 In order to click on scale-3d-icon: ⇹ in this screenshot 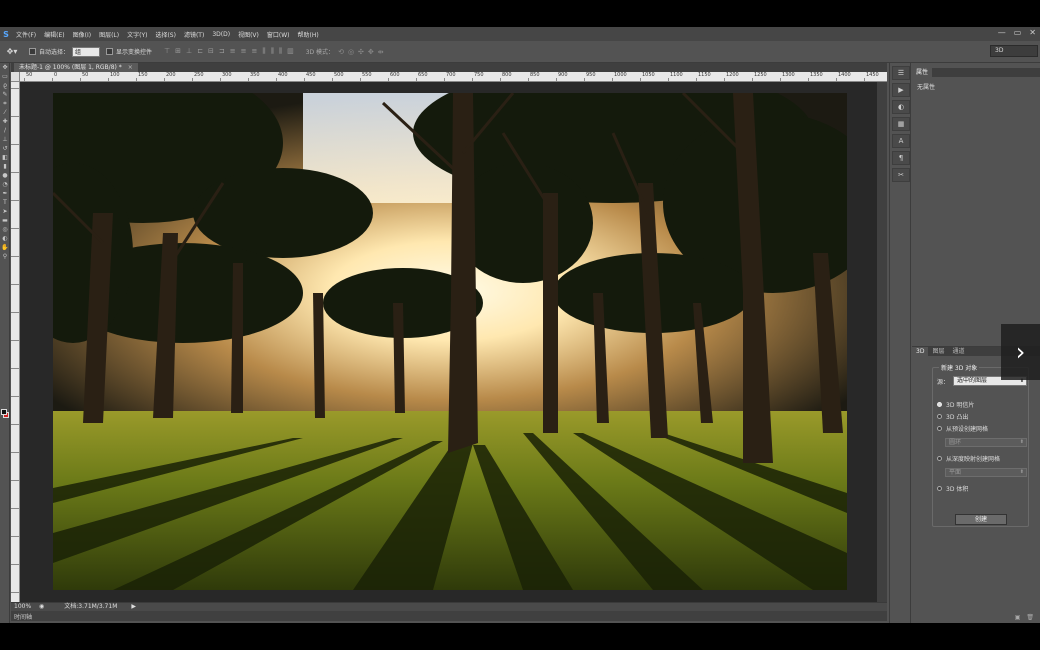, I will do `click(381, 52)`.